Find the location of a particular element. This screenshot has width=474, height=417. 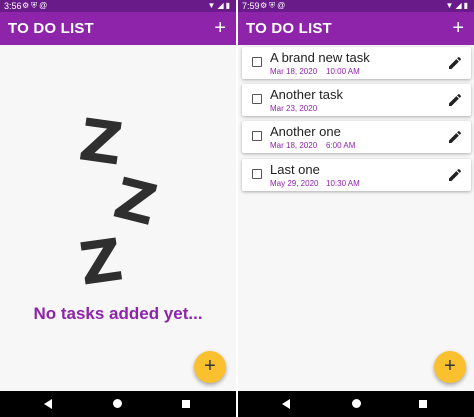

task-date: May 29, 2020 is located at coordinates (294, 183).